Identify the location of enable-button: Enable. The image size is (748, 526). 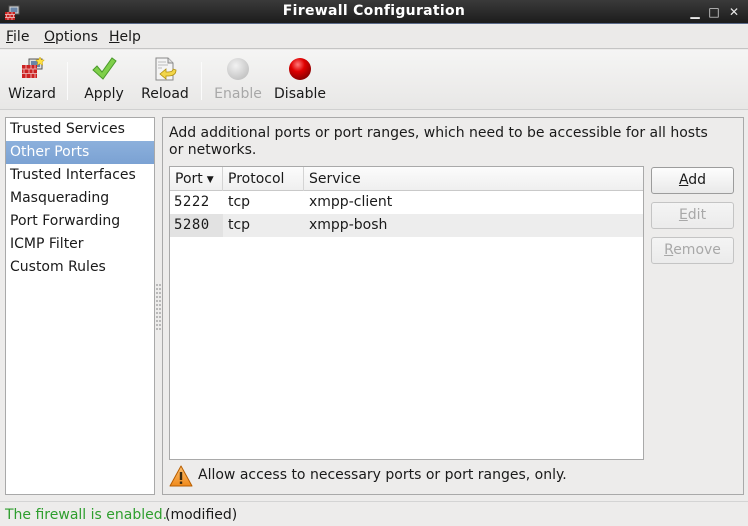
(238, 79).